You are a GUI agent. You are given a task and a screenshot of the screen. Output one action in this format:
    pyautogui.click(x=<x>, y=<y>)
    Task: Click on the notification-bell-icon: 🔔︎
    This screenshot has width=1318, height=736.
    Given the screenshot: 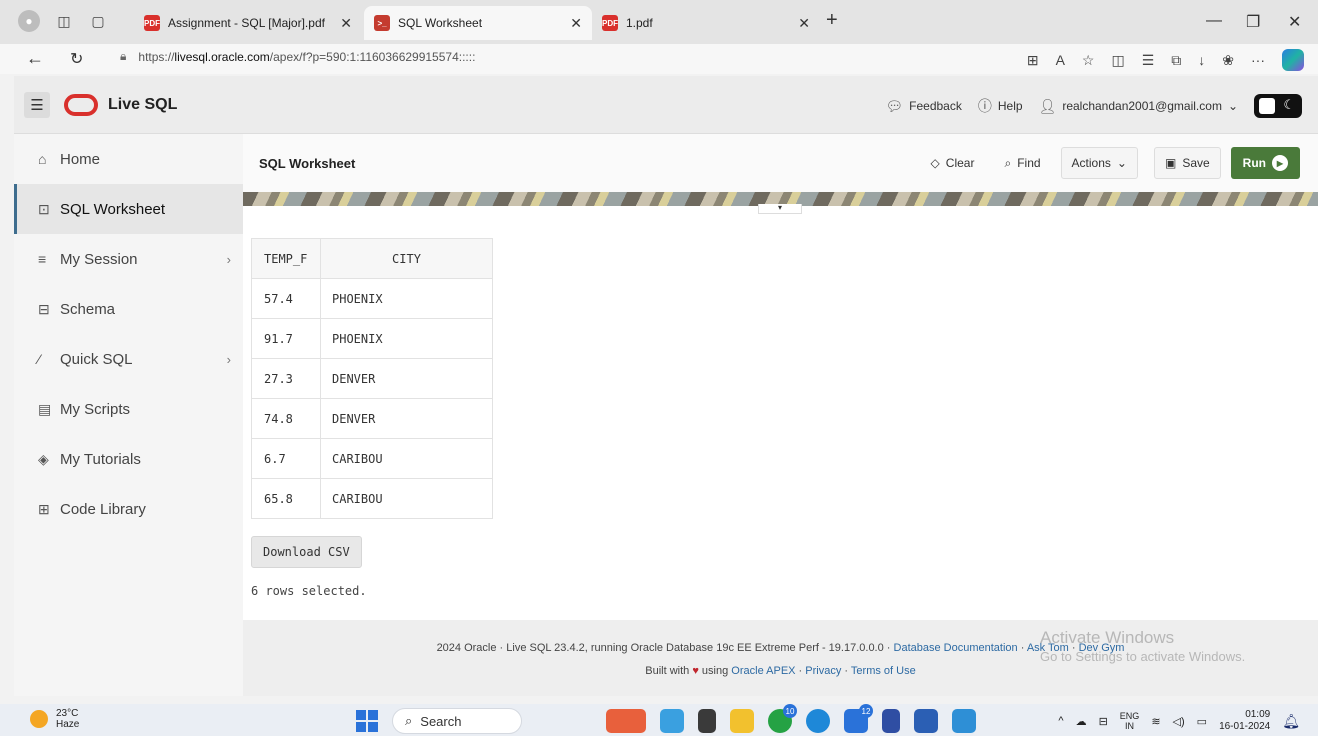 What is the action you would take?
    pyautogui.click(x=1291, y=721)
    